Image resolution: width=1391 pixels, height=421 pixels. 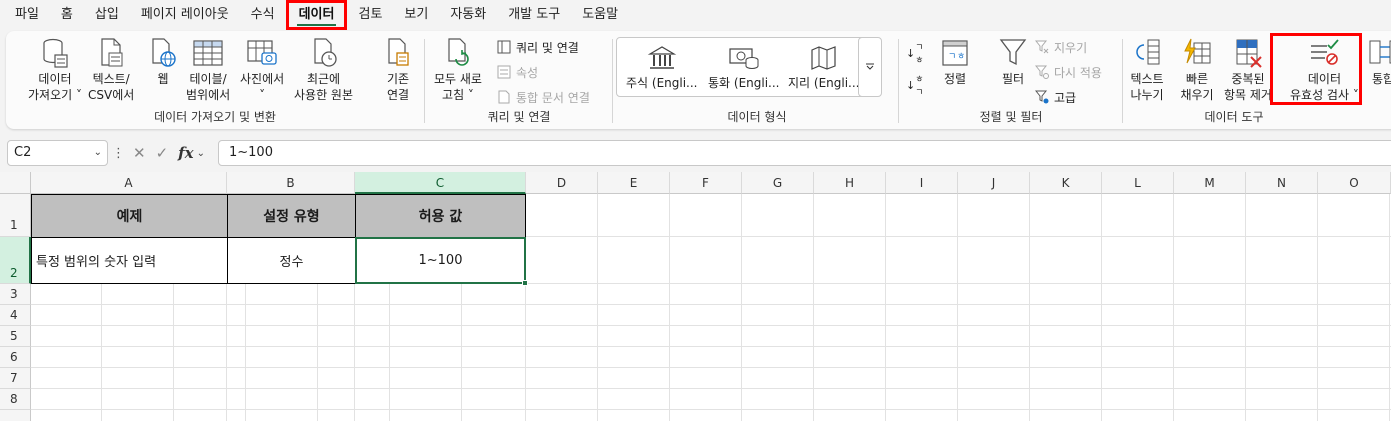 I want to click on tab-data: 데이터, so click(x=316, y=15).